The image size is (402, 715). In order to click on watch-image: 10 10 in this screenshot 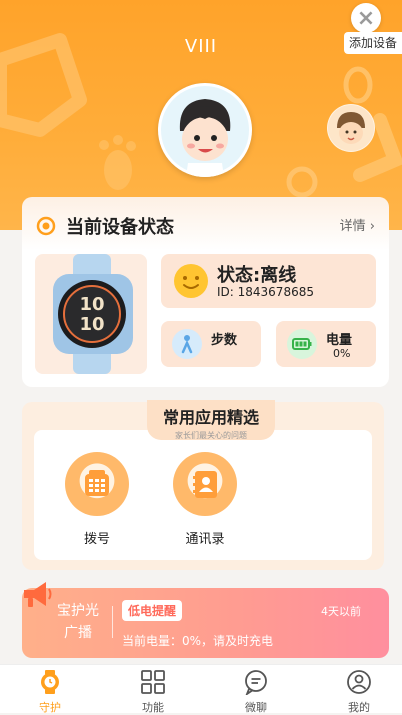, I will do `click(91, 314)`.